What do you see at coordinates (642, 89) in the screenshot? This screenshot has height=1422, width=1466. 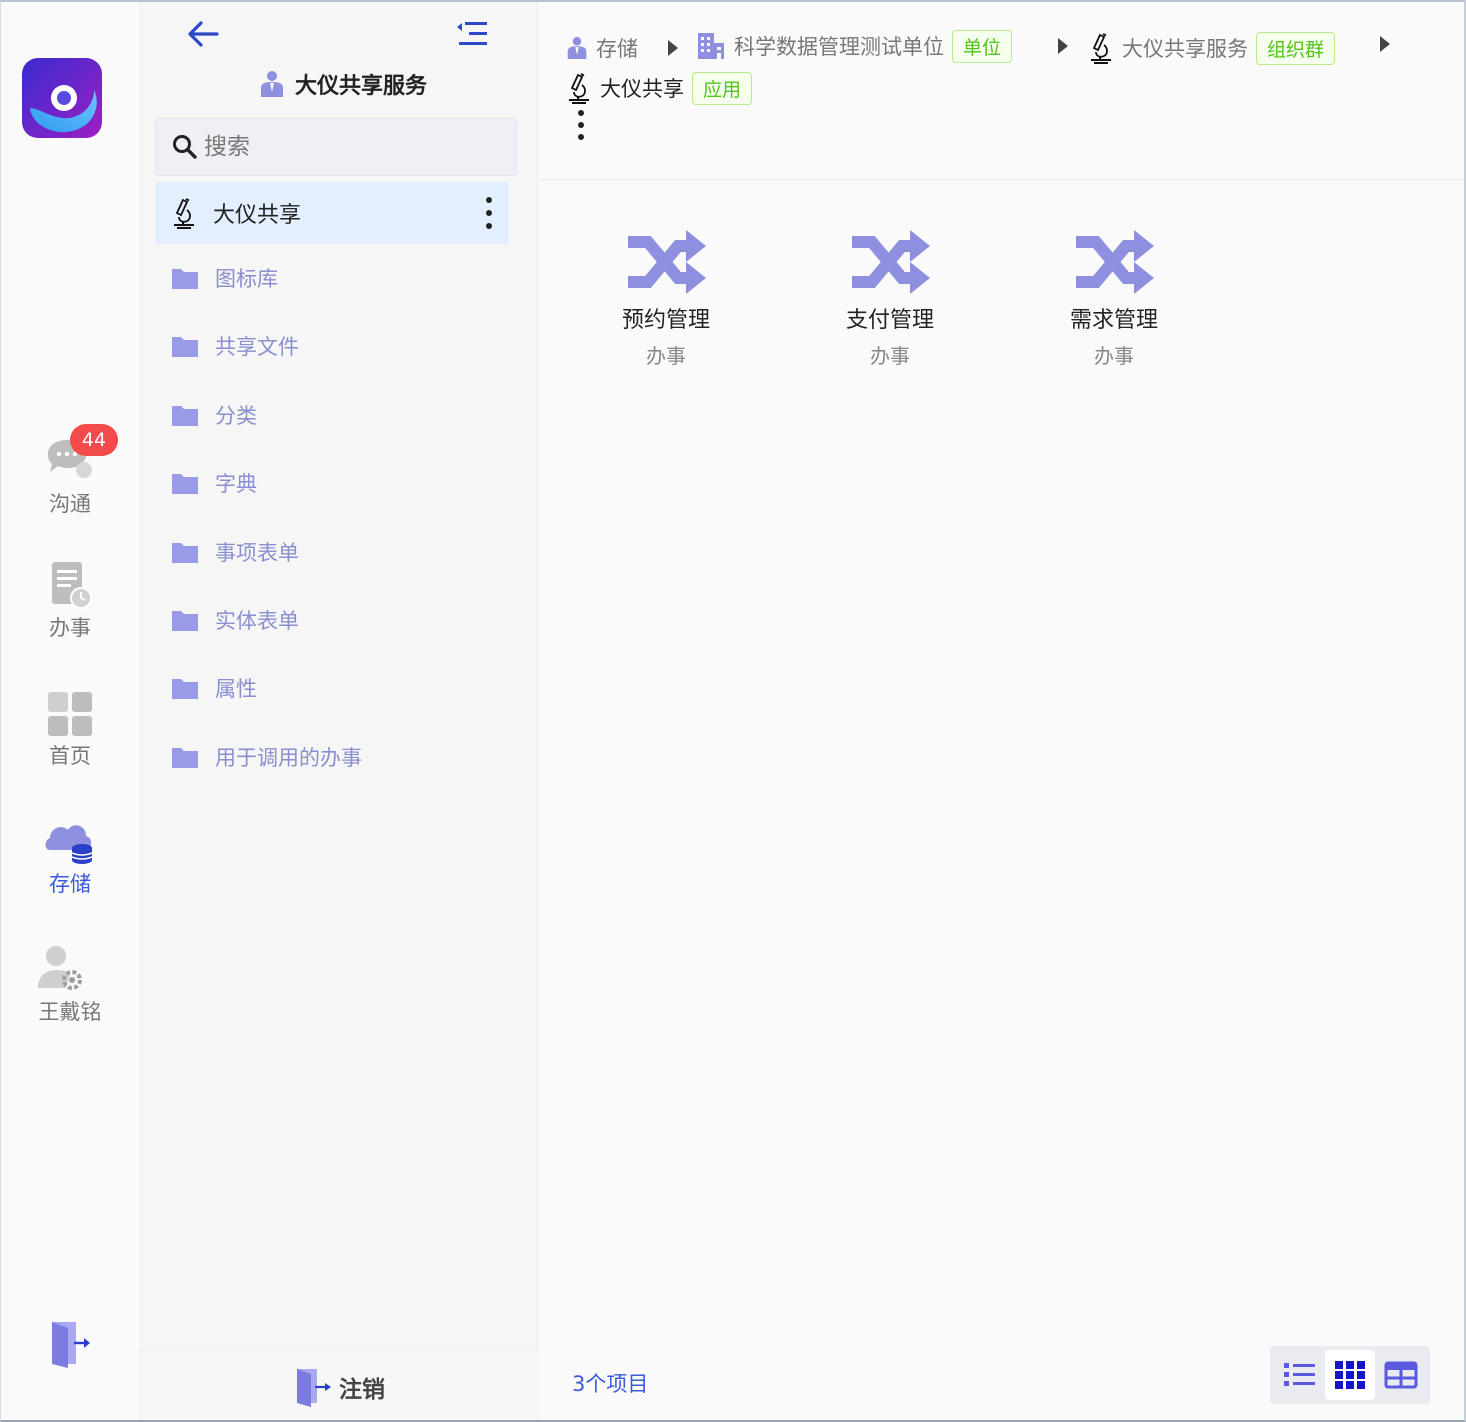 I see `breadcrumb-label: 大仪共享` at bounding box center [642, 89].